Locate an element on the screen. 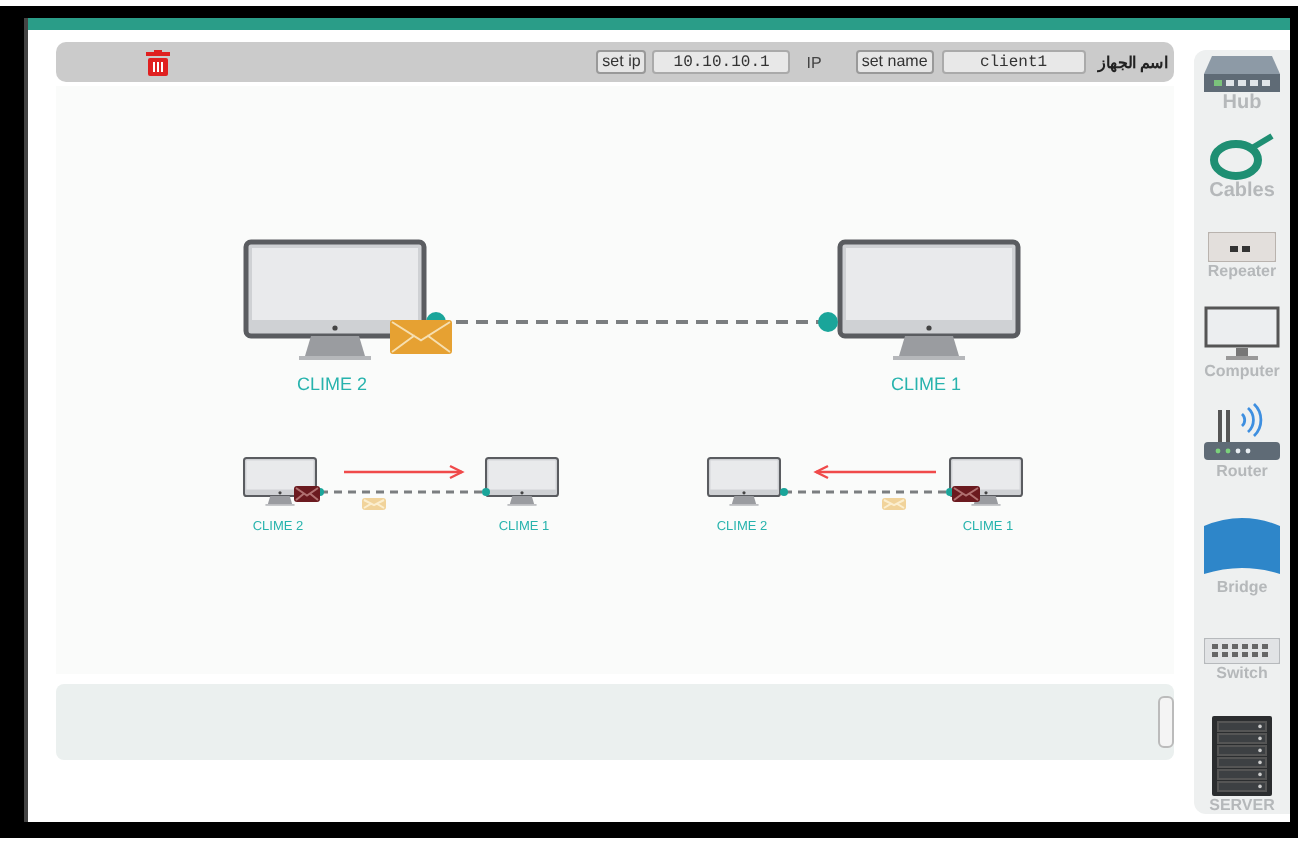  set-ip-button: set ip is located at coordinates (621, 62).